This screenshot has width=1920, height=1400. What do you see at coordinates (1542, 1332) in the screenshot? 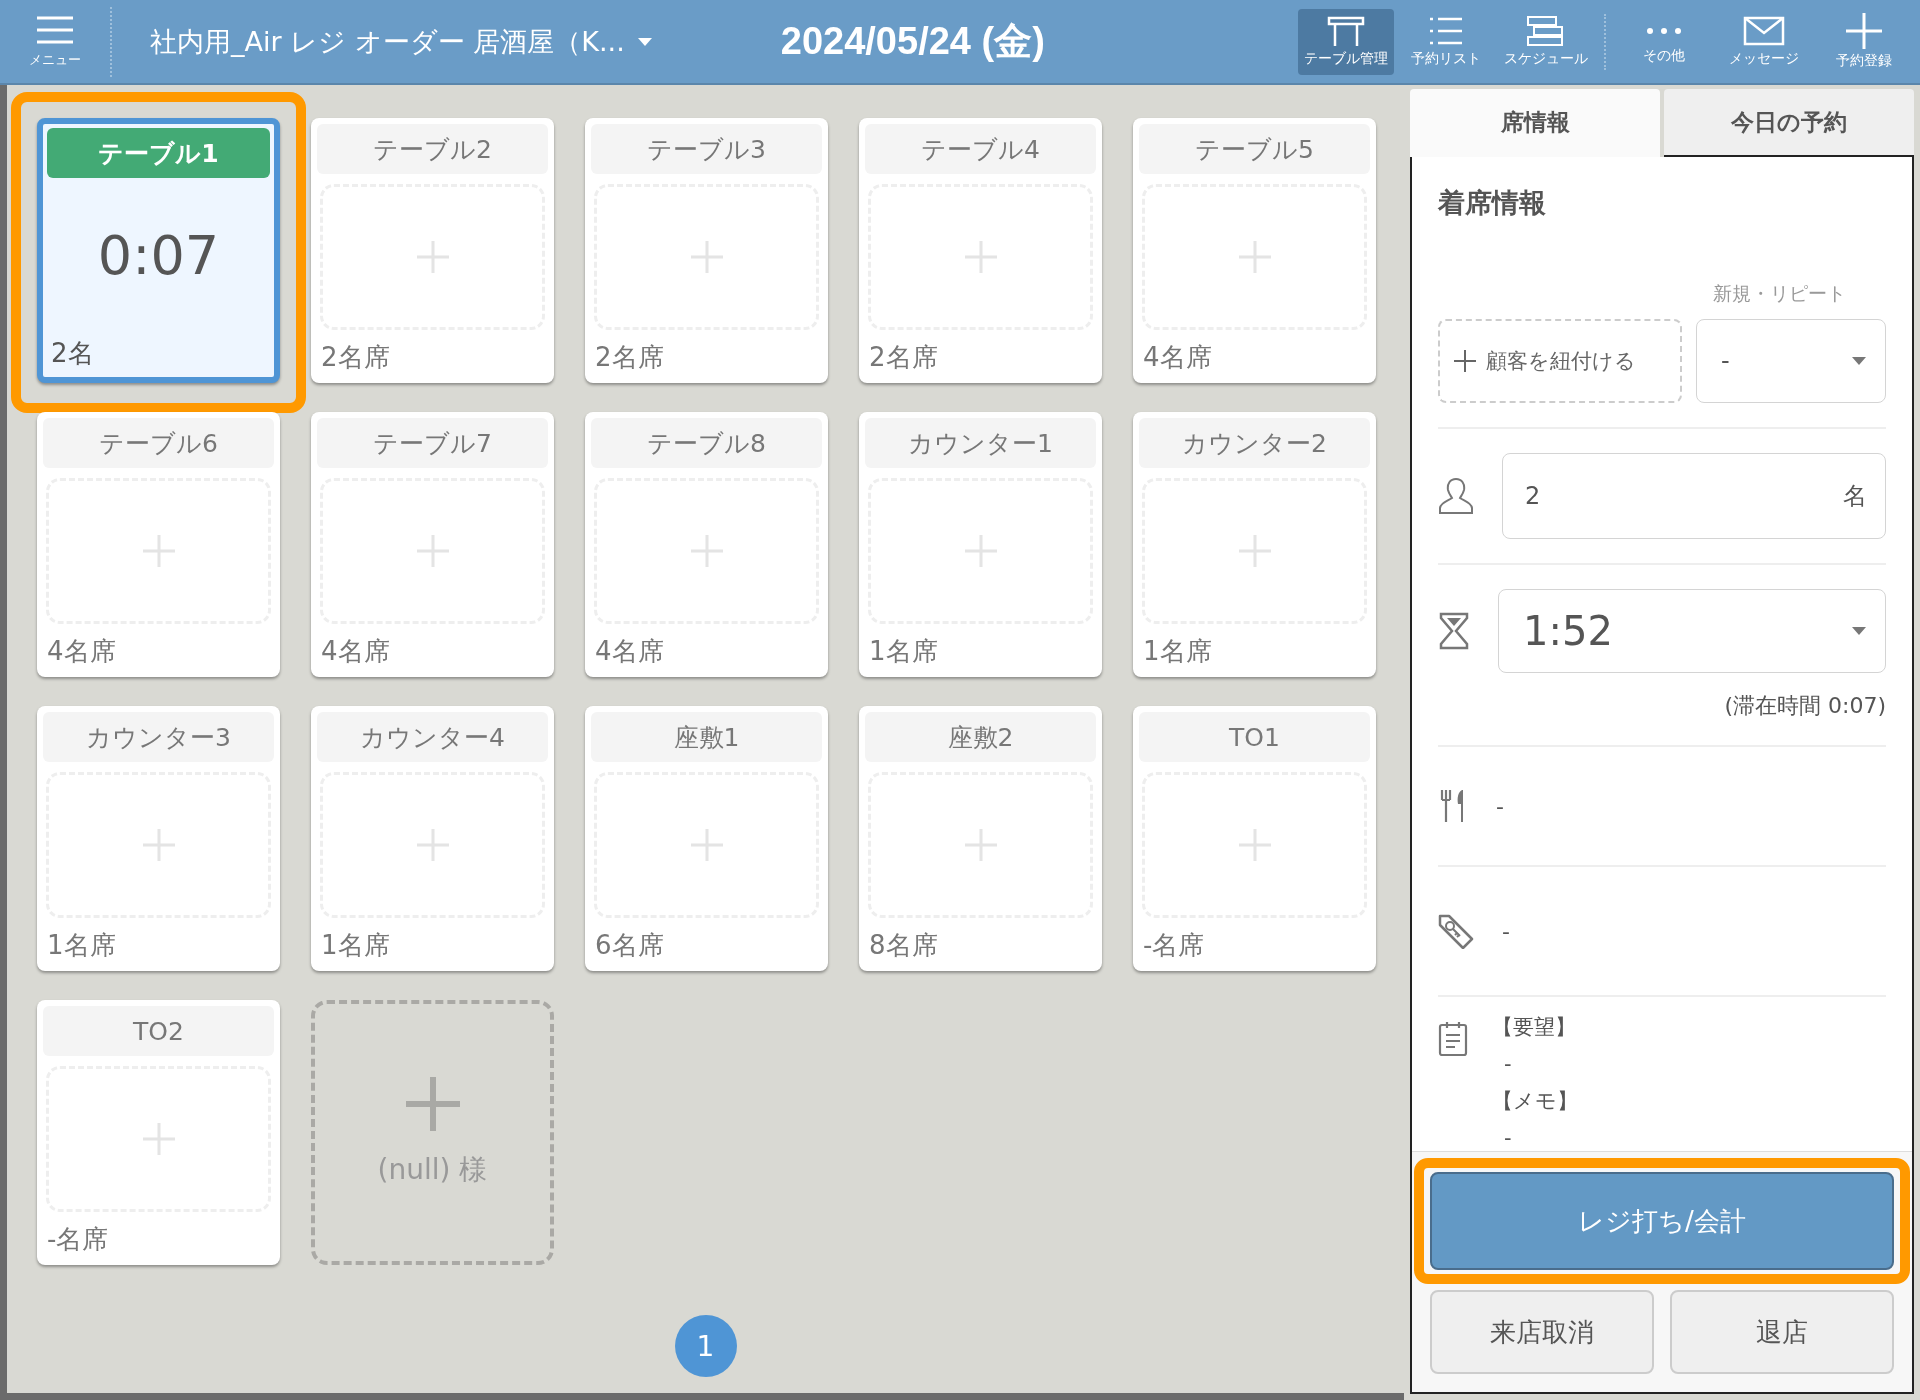
I see `cancel-visit-button: 来店取消` at bounding box center [1542, 1332].